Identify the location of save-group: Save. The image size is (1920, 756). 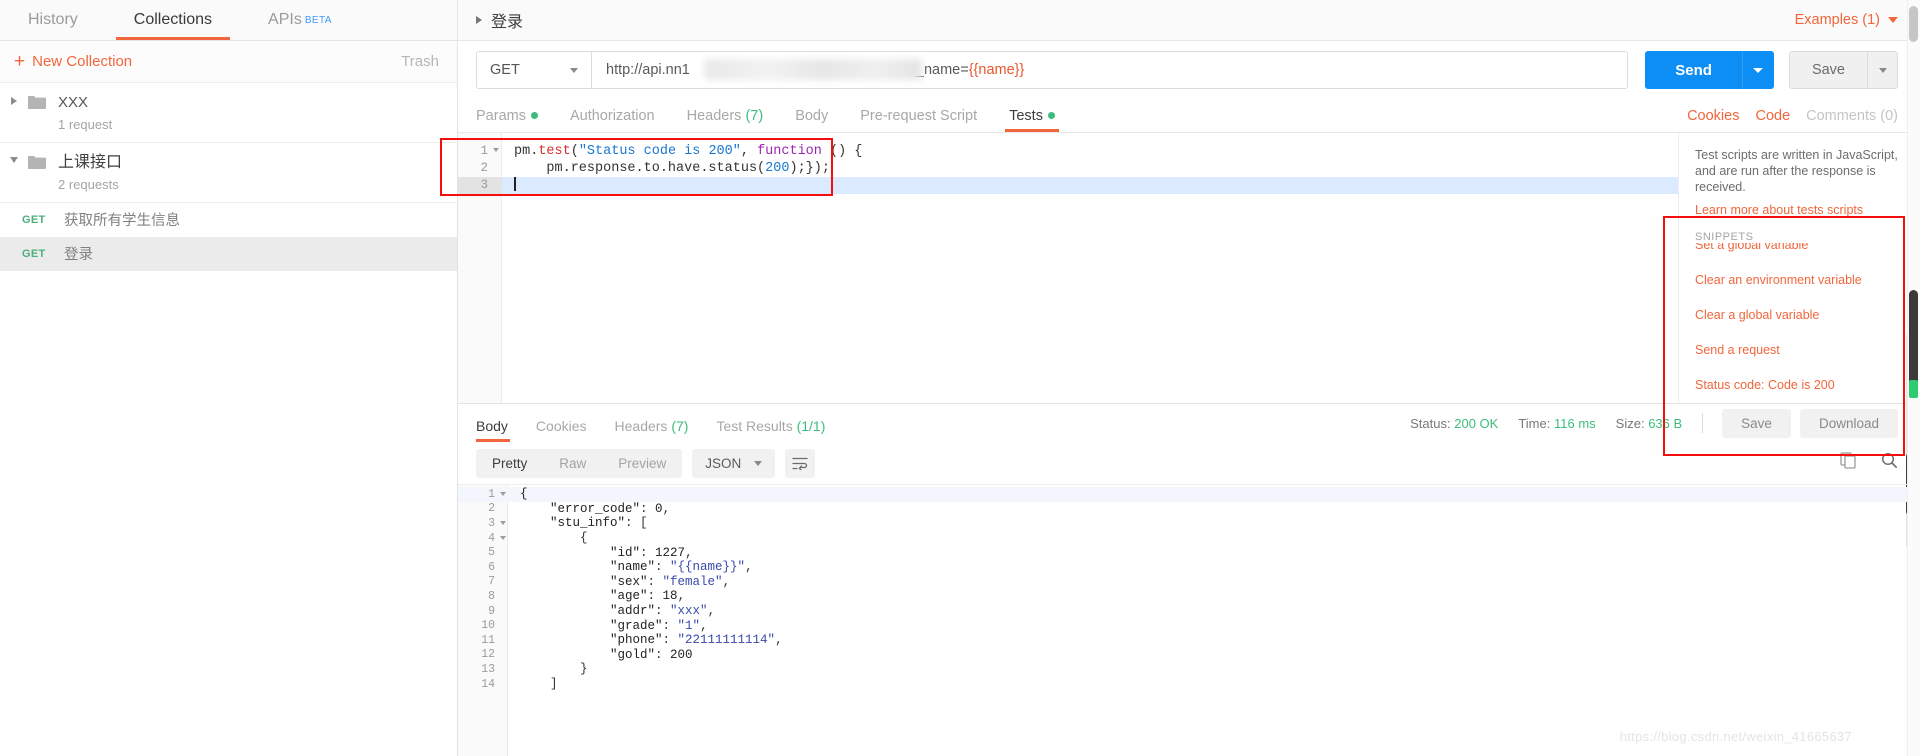
(1843, 70).